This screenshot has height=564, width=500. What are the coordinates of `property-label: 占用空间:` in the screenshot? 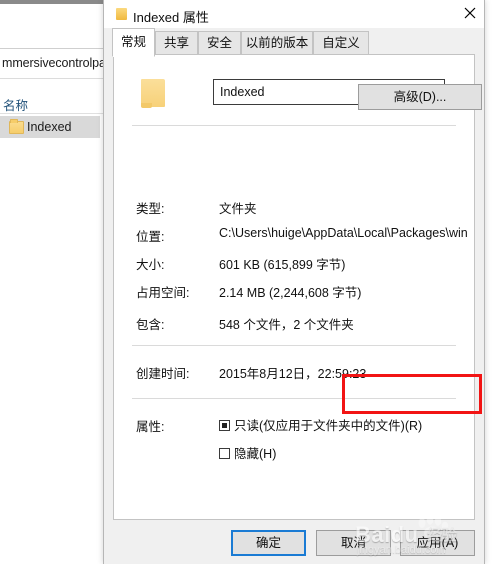 It's located at (163, 293).